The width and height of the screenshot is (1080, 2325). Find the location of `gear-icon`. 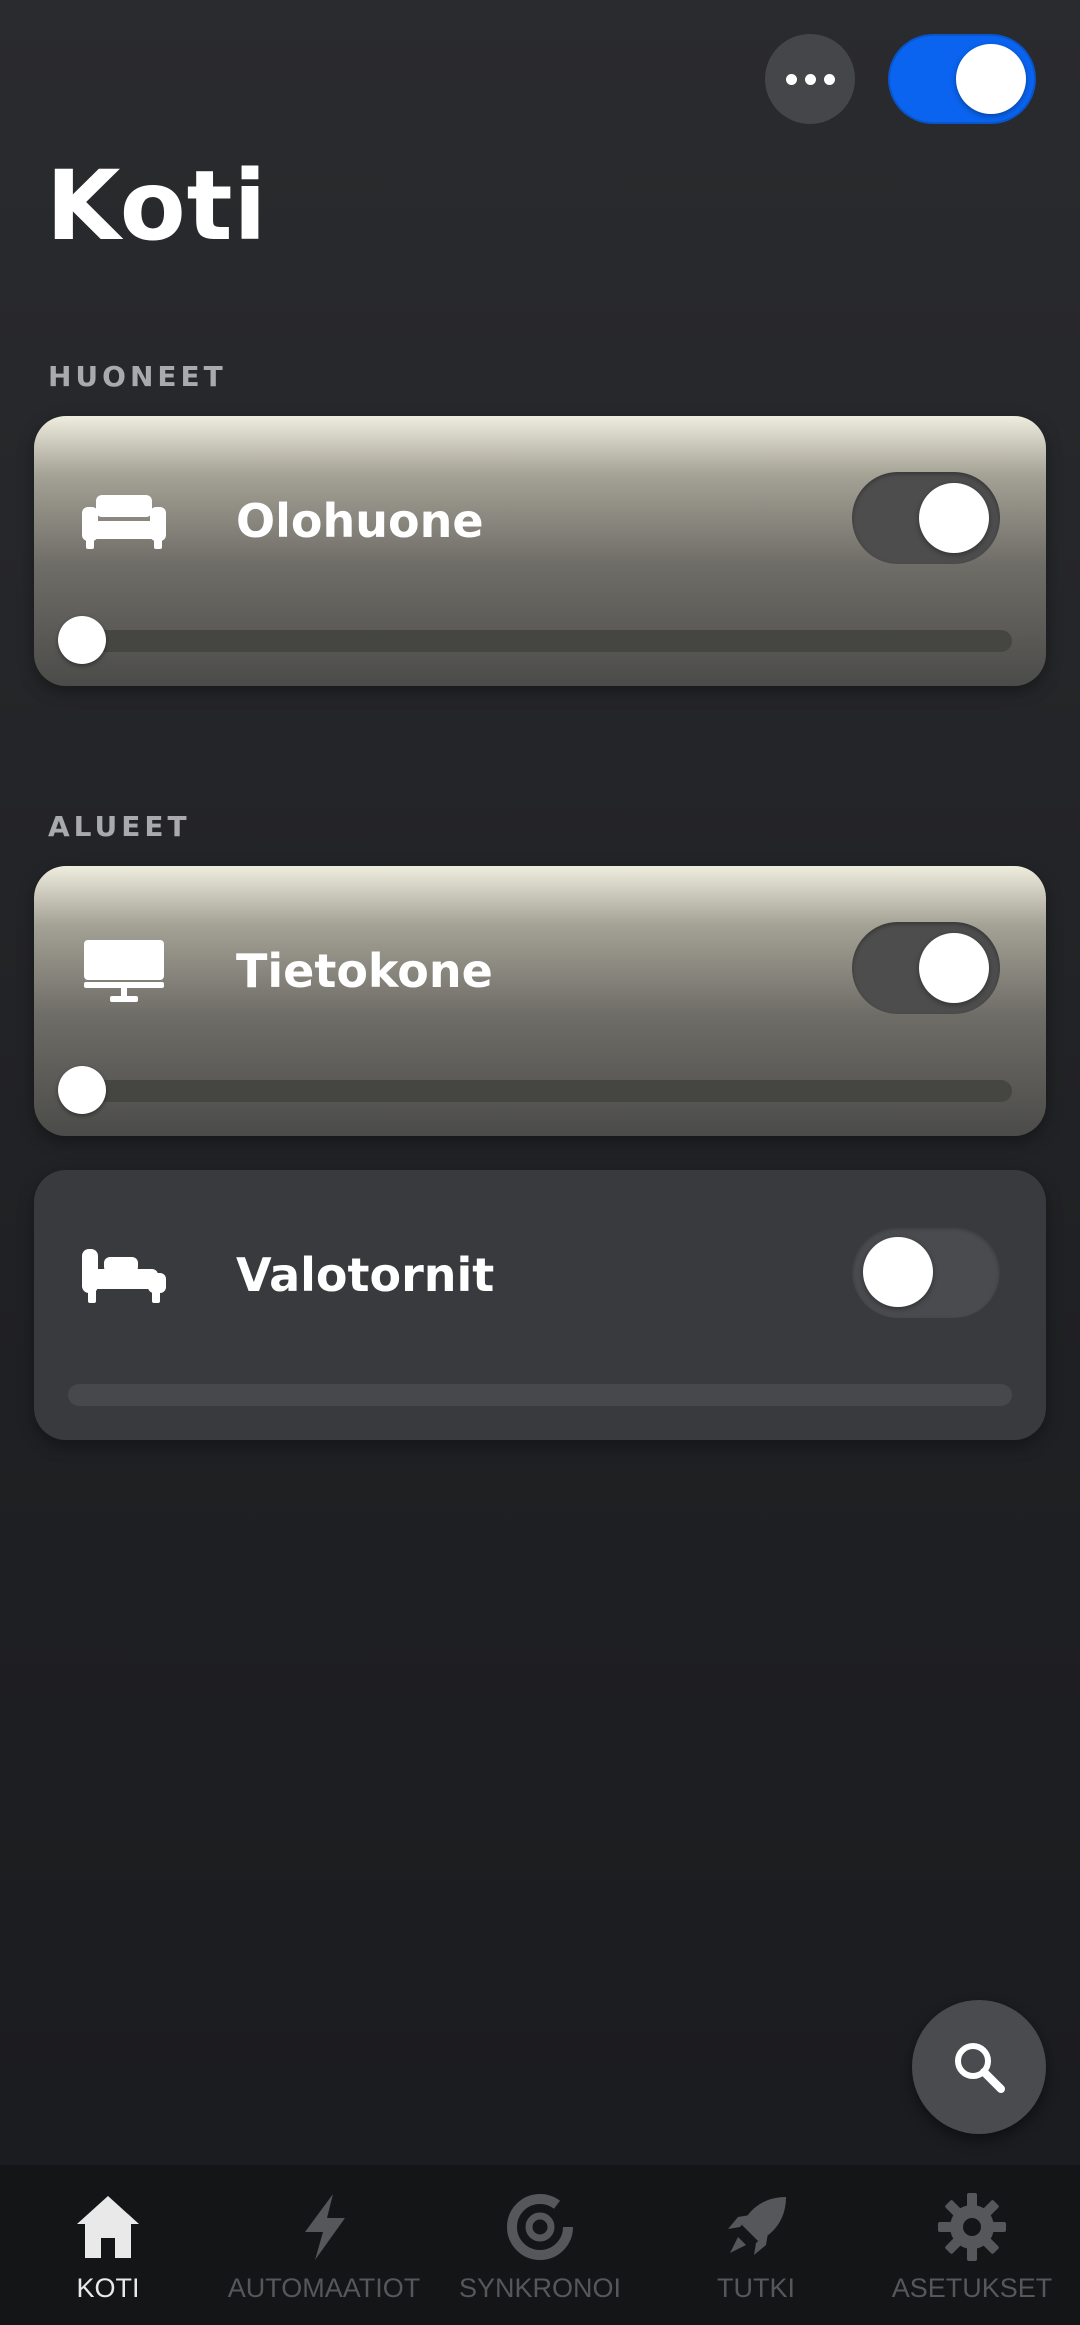

gear-icon is located at coordinates (972, 2227).